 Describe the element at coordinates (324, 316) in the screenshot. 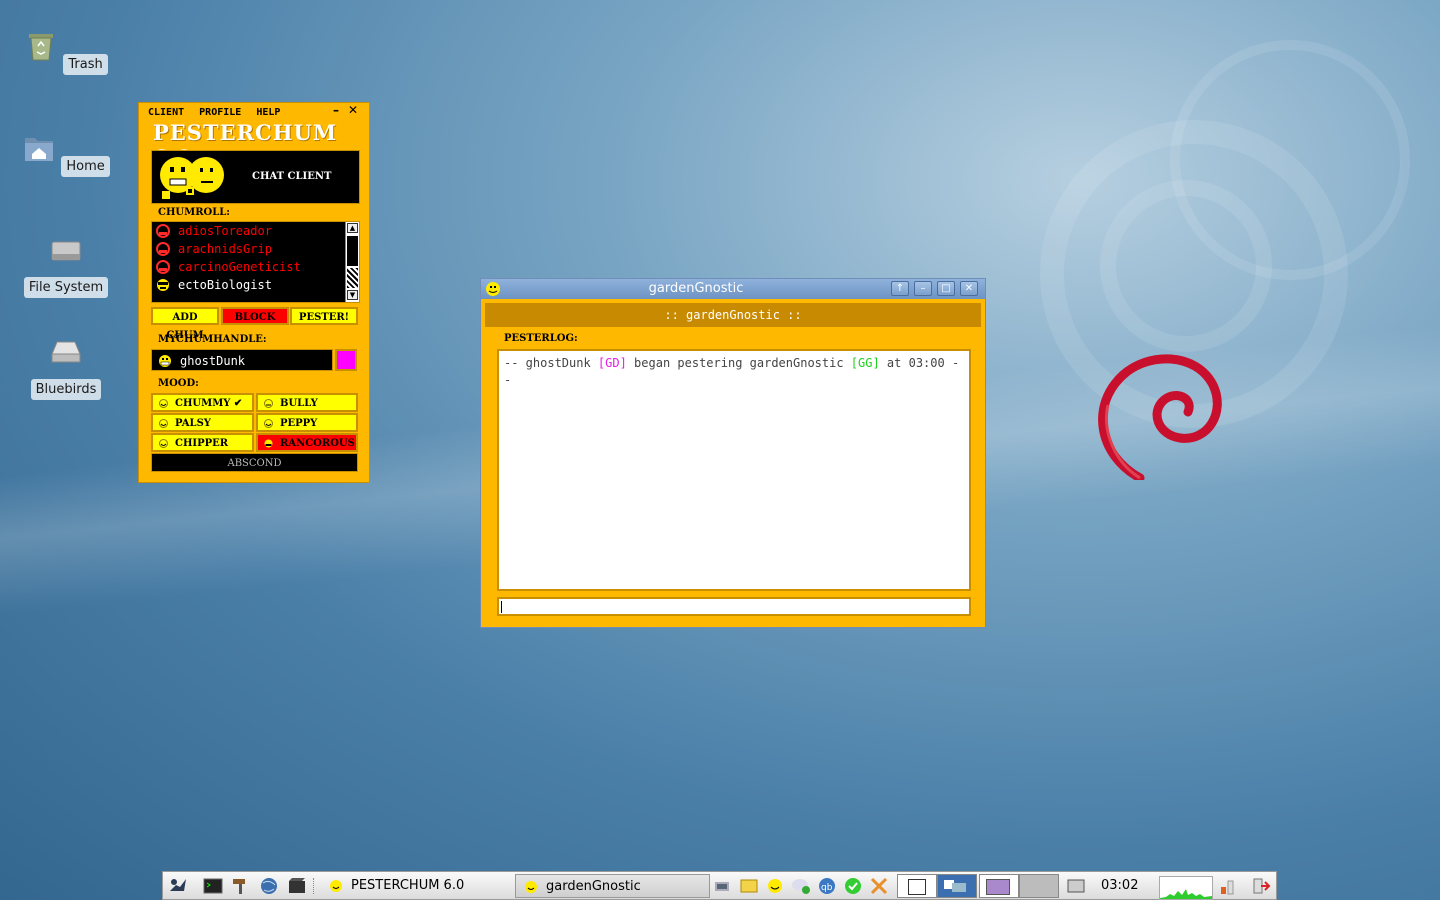

I see `pester-button: PESTER!` at that location.